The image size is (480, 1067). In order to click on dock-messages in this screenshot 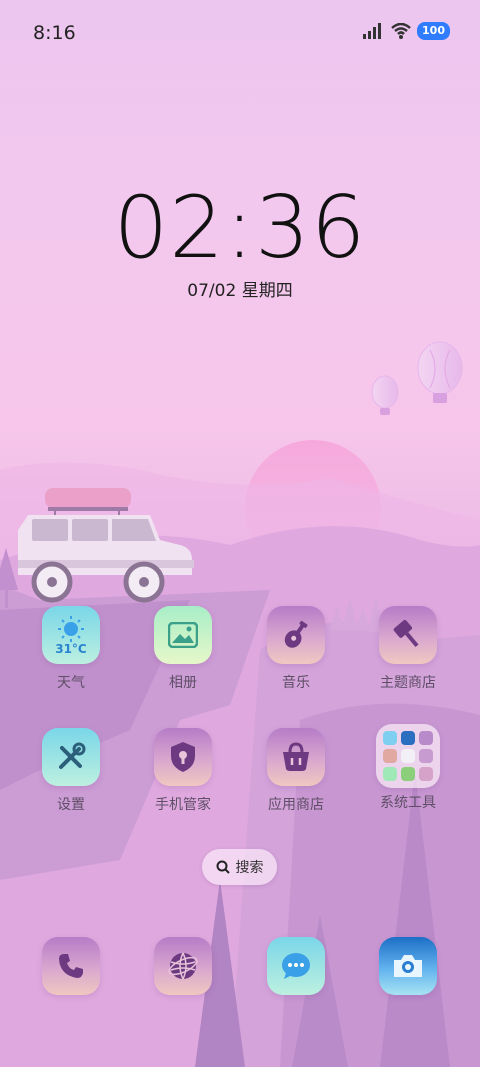, I will do `click(296, 966)`.